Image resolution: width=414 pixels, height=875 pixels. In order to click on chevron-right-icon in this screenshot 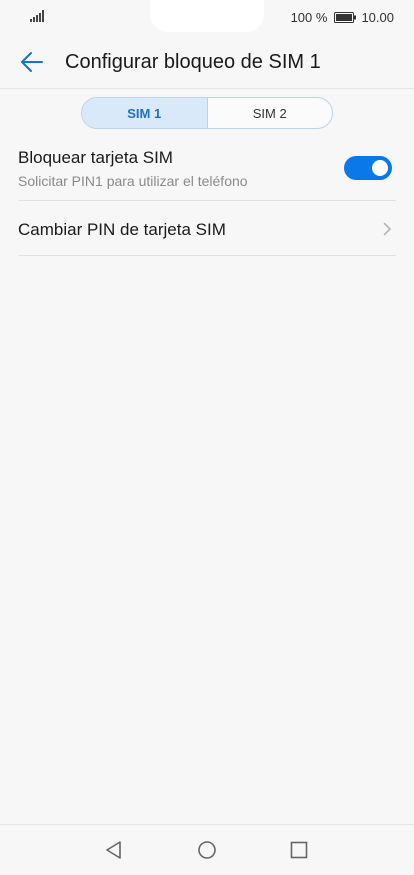, I will do `click(387, 229)`.